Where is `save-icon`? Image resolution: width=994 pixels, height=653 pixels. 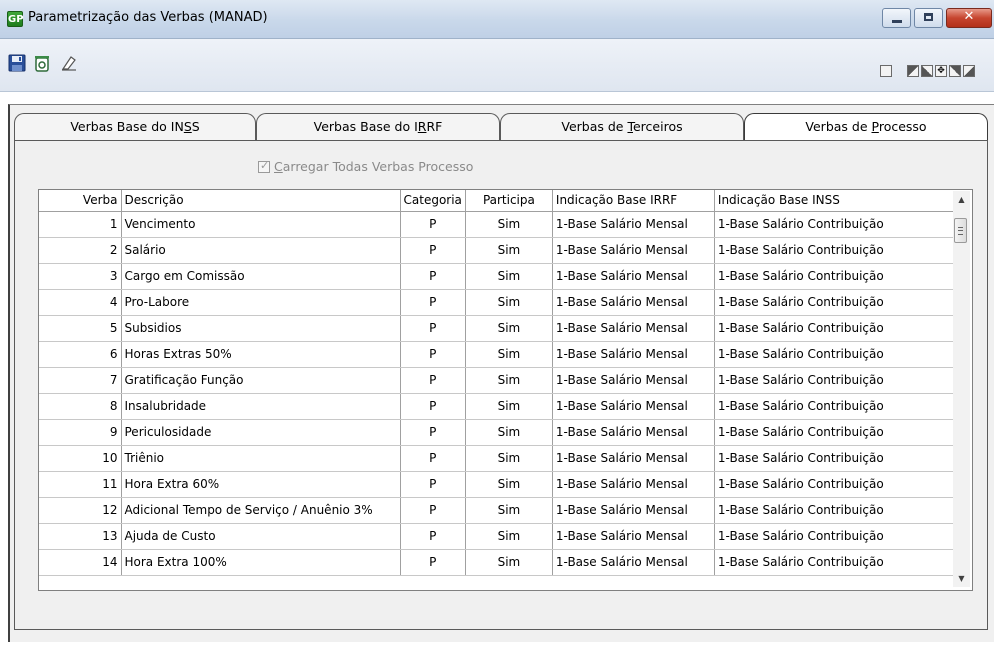
save-icon is located at coordinates (17, 63).